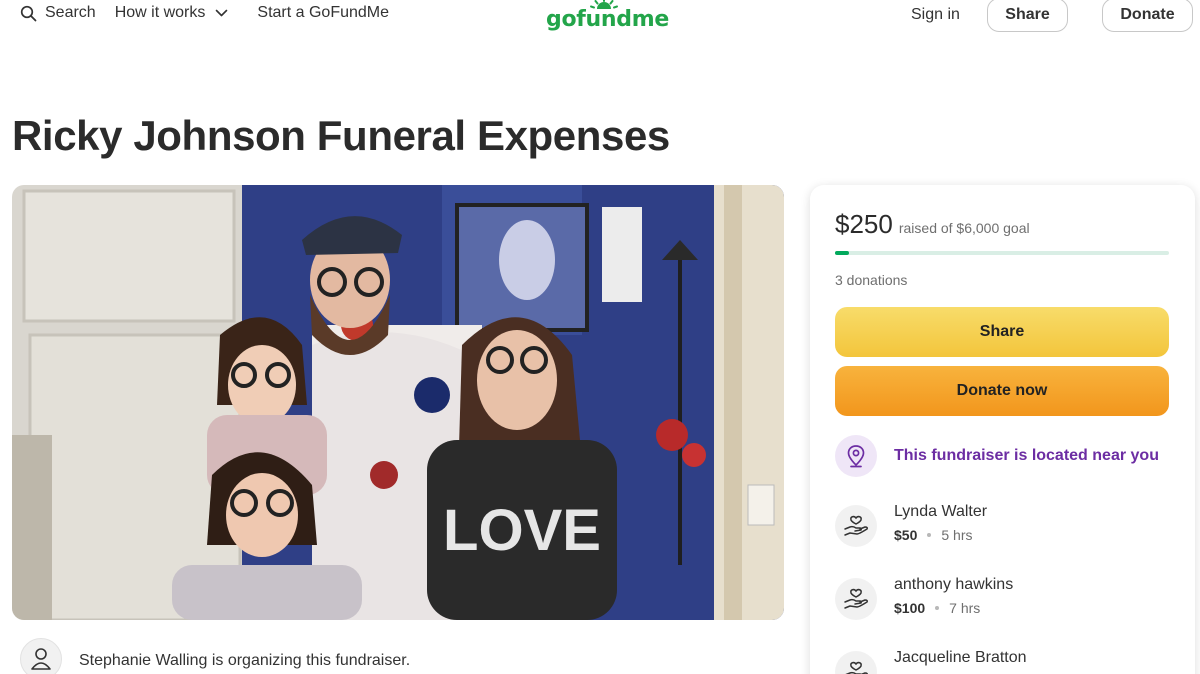  I want to click on raised-amount: $250, so click(864, 224).